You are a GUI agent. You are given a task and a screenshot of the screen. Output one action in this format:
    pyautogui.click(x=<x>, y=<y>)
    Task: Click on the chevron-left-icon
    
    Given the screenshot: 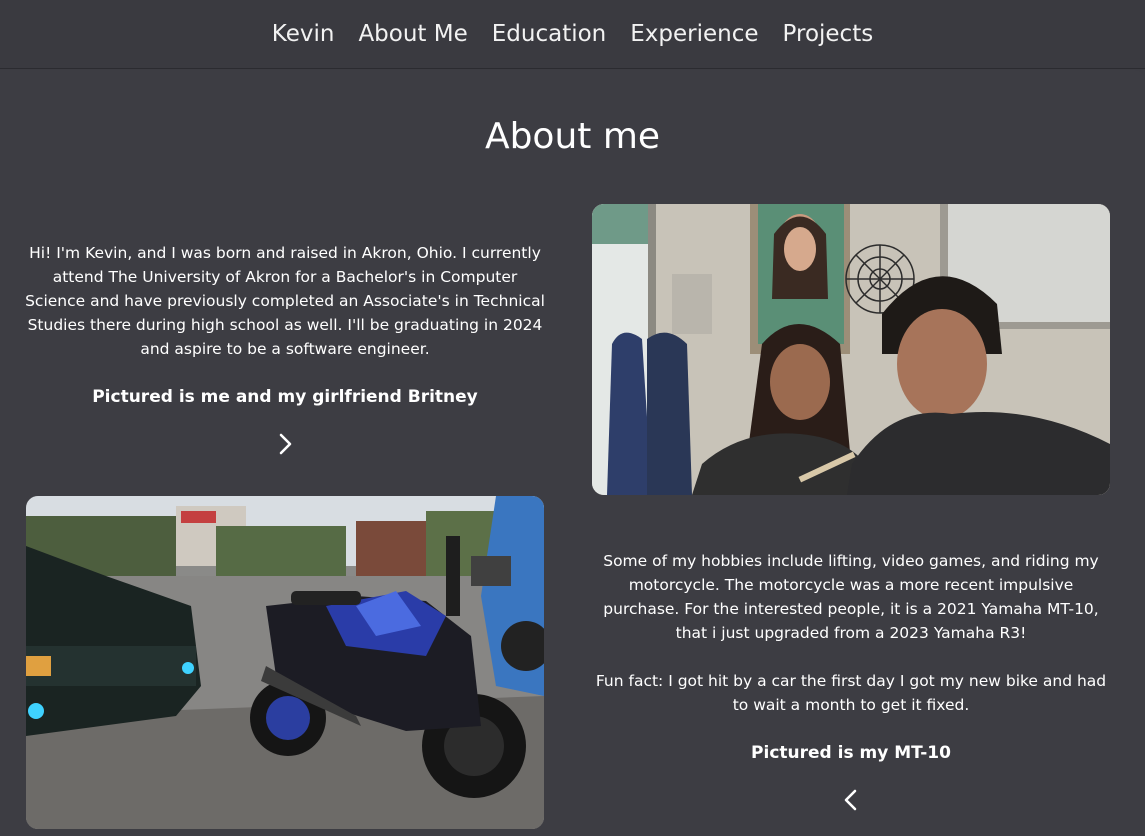 What is the action you would take?
    pyautogui.click(x=851, y=800)
    